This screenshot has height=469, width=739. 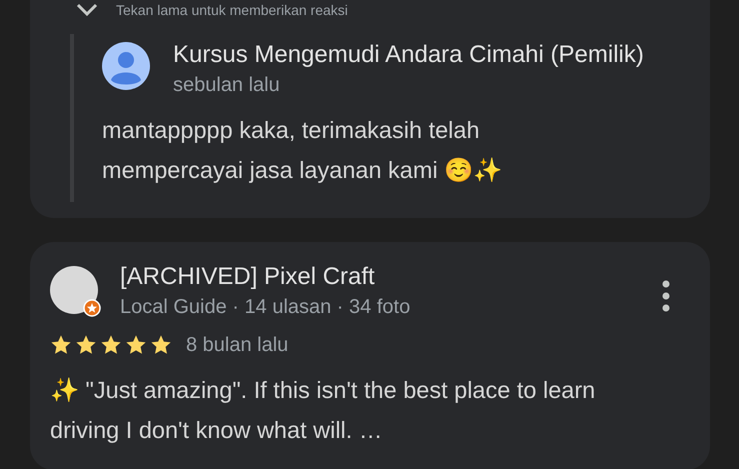 I want to click on reply-text: mantappppp kaka, terimakasih telah mempercayai jasa layanan kami ☺✨, so click(x=303, y=150).